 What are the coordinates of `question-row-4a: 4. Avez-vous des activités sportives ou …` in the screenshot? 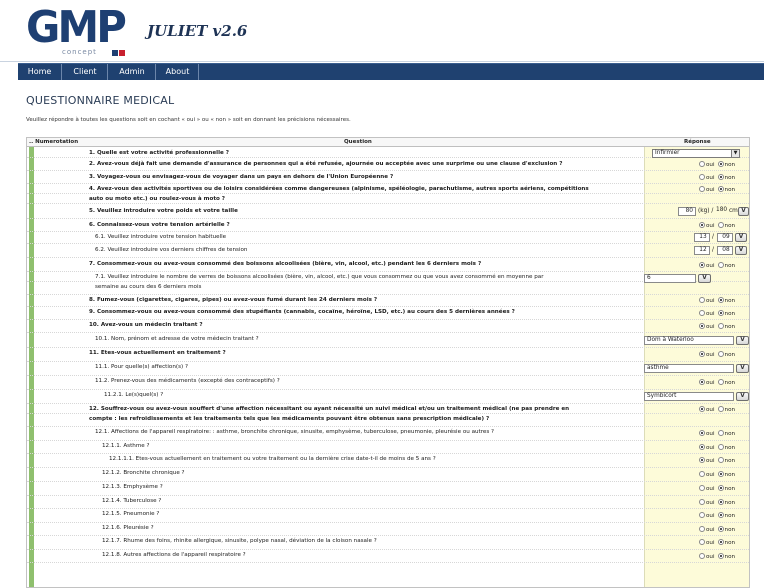 It's located at (388, 189).